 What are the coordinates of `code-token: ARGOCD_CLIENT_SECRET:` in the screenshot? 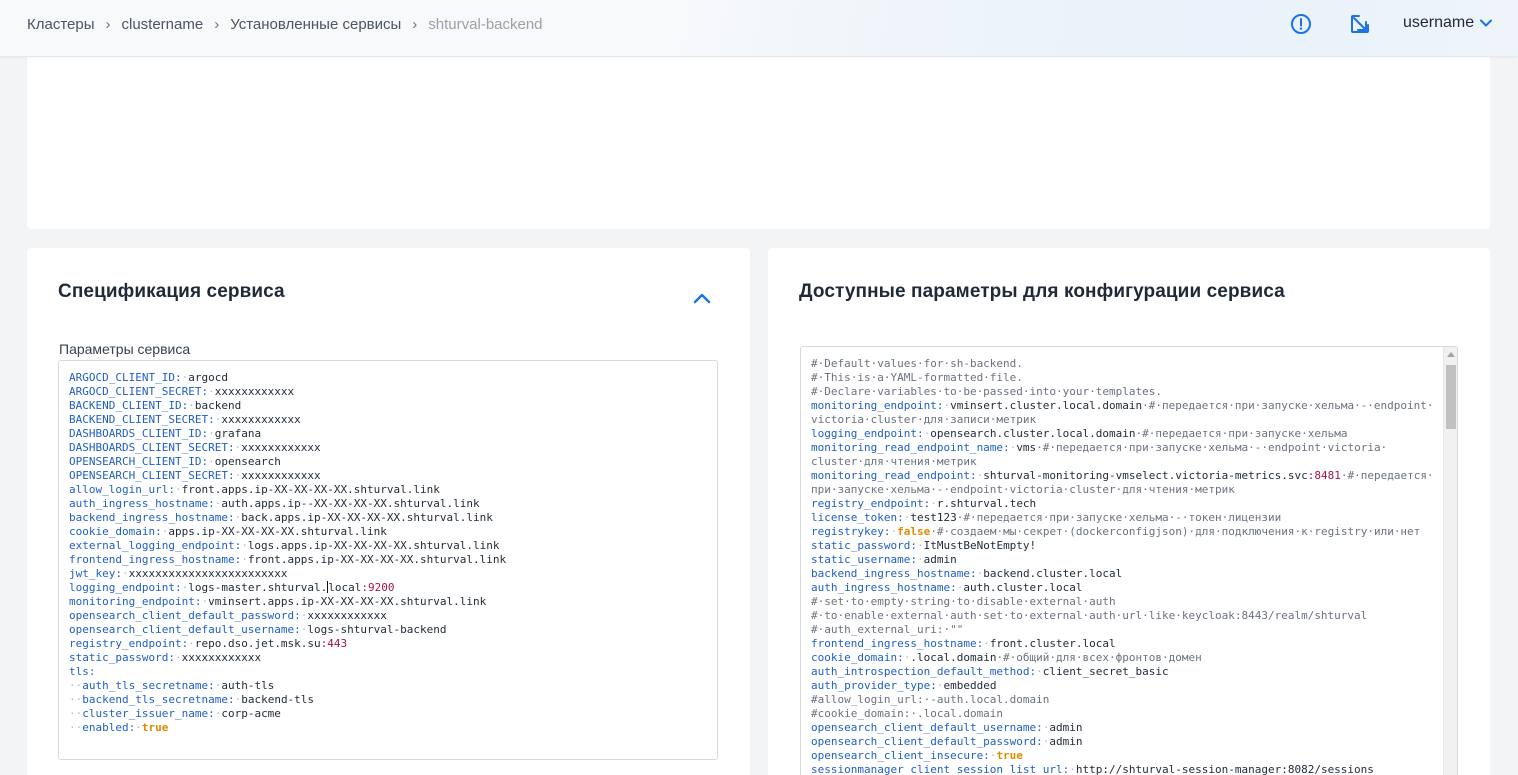 It's located at (139, 391).